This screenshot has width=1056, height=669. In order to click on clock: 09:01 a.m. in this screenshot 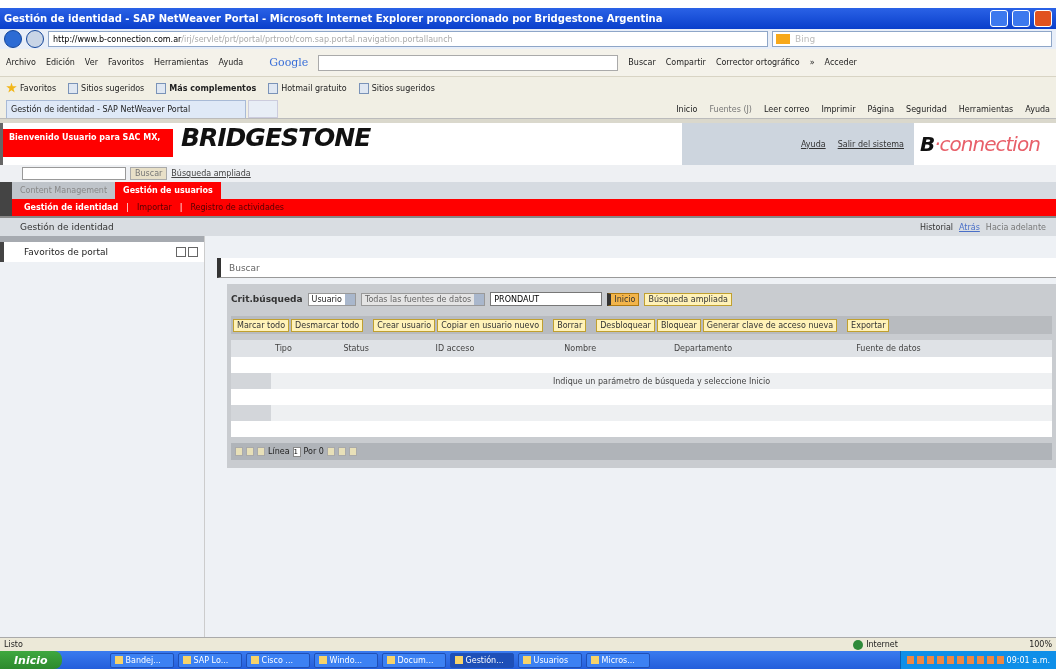, I will do `click(1028, 660)`.